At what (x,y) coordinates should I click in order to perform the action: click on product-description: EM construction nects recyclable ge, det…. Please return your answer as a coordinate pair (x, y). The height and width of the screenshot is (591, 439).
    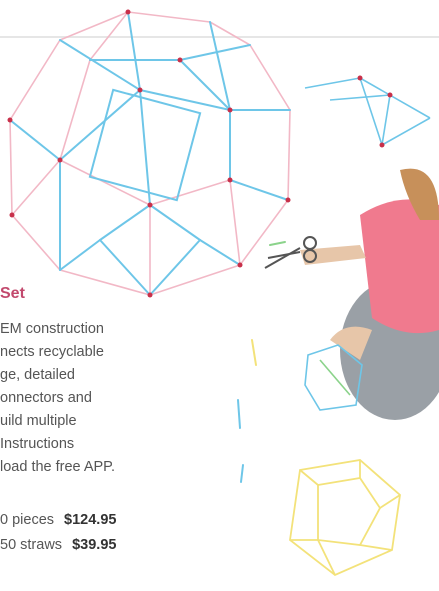
    Looking at the image, I should click on (86, 398).